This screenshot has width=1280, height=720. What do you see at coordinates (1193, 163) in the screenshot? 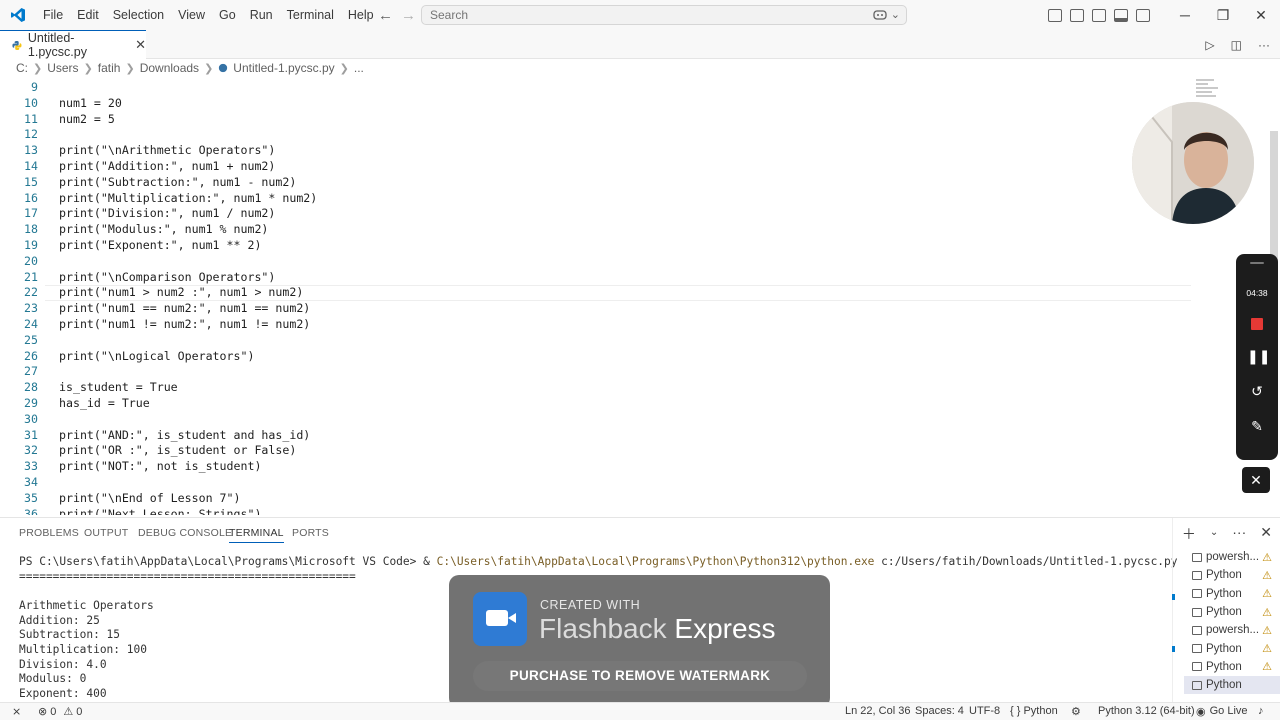
I see `presenter-image` at bounding box center [1193, 163].